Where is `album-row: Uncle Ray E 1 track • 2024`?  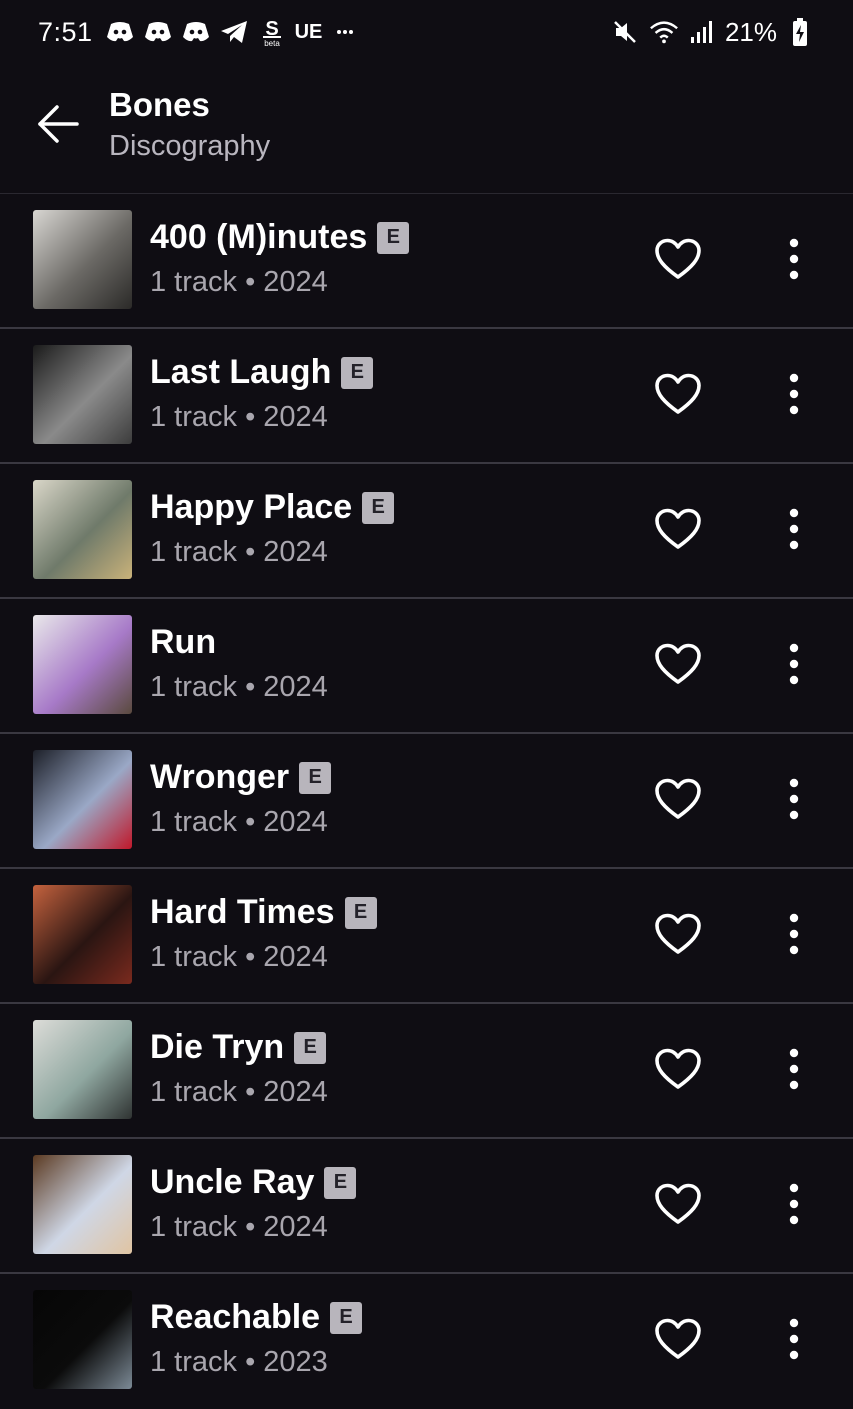 album-row: Uncle Ray E 1 track • 2024 is located at coordinates (426, 1206).